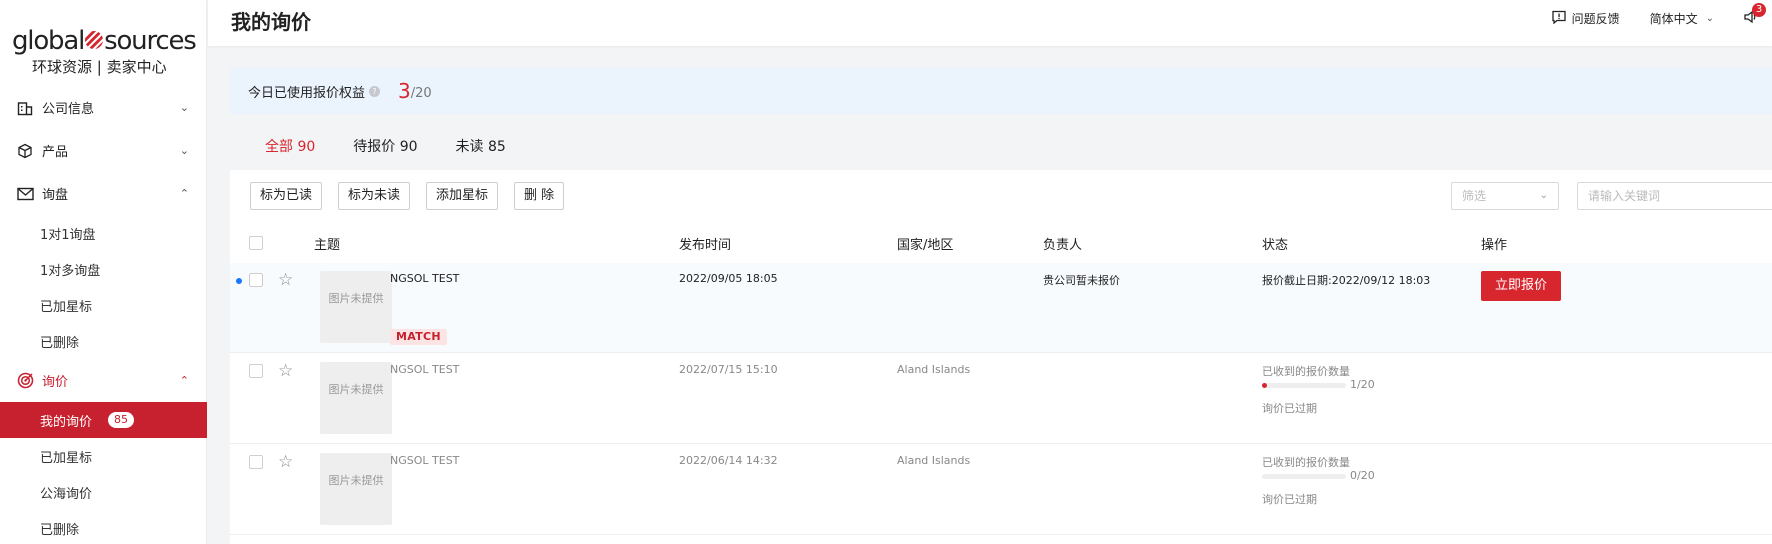 This screenshot has width=1772, height=544. I want to click on row-published: 2022/09/05 18:05, so click(728, 278).